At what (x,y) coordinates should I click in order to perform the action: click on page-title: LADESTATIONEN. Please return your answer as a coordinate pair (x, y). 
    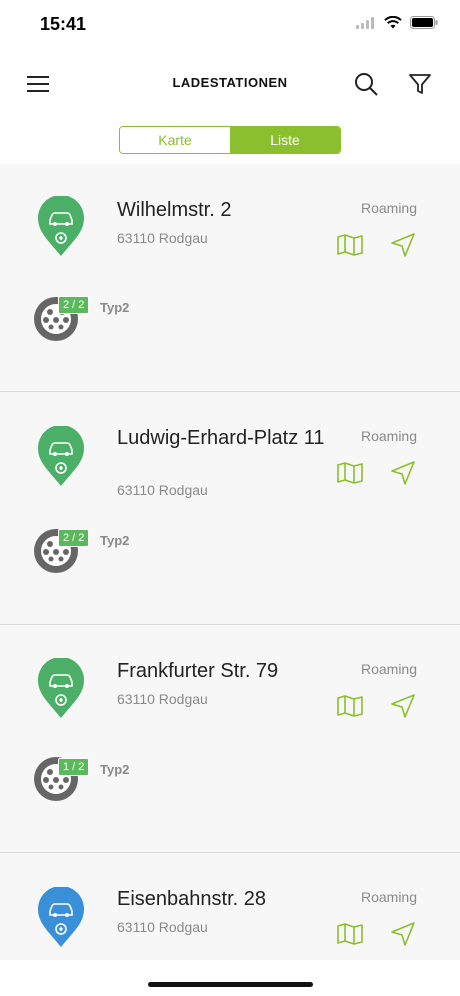
    Looking at the image, I should click on (230, 82).